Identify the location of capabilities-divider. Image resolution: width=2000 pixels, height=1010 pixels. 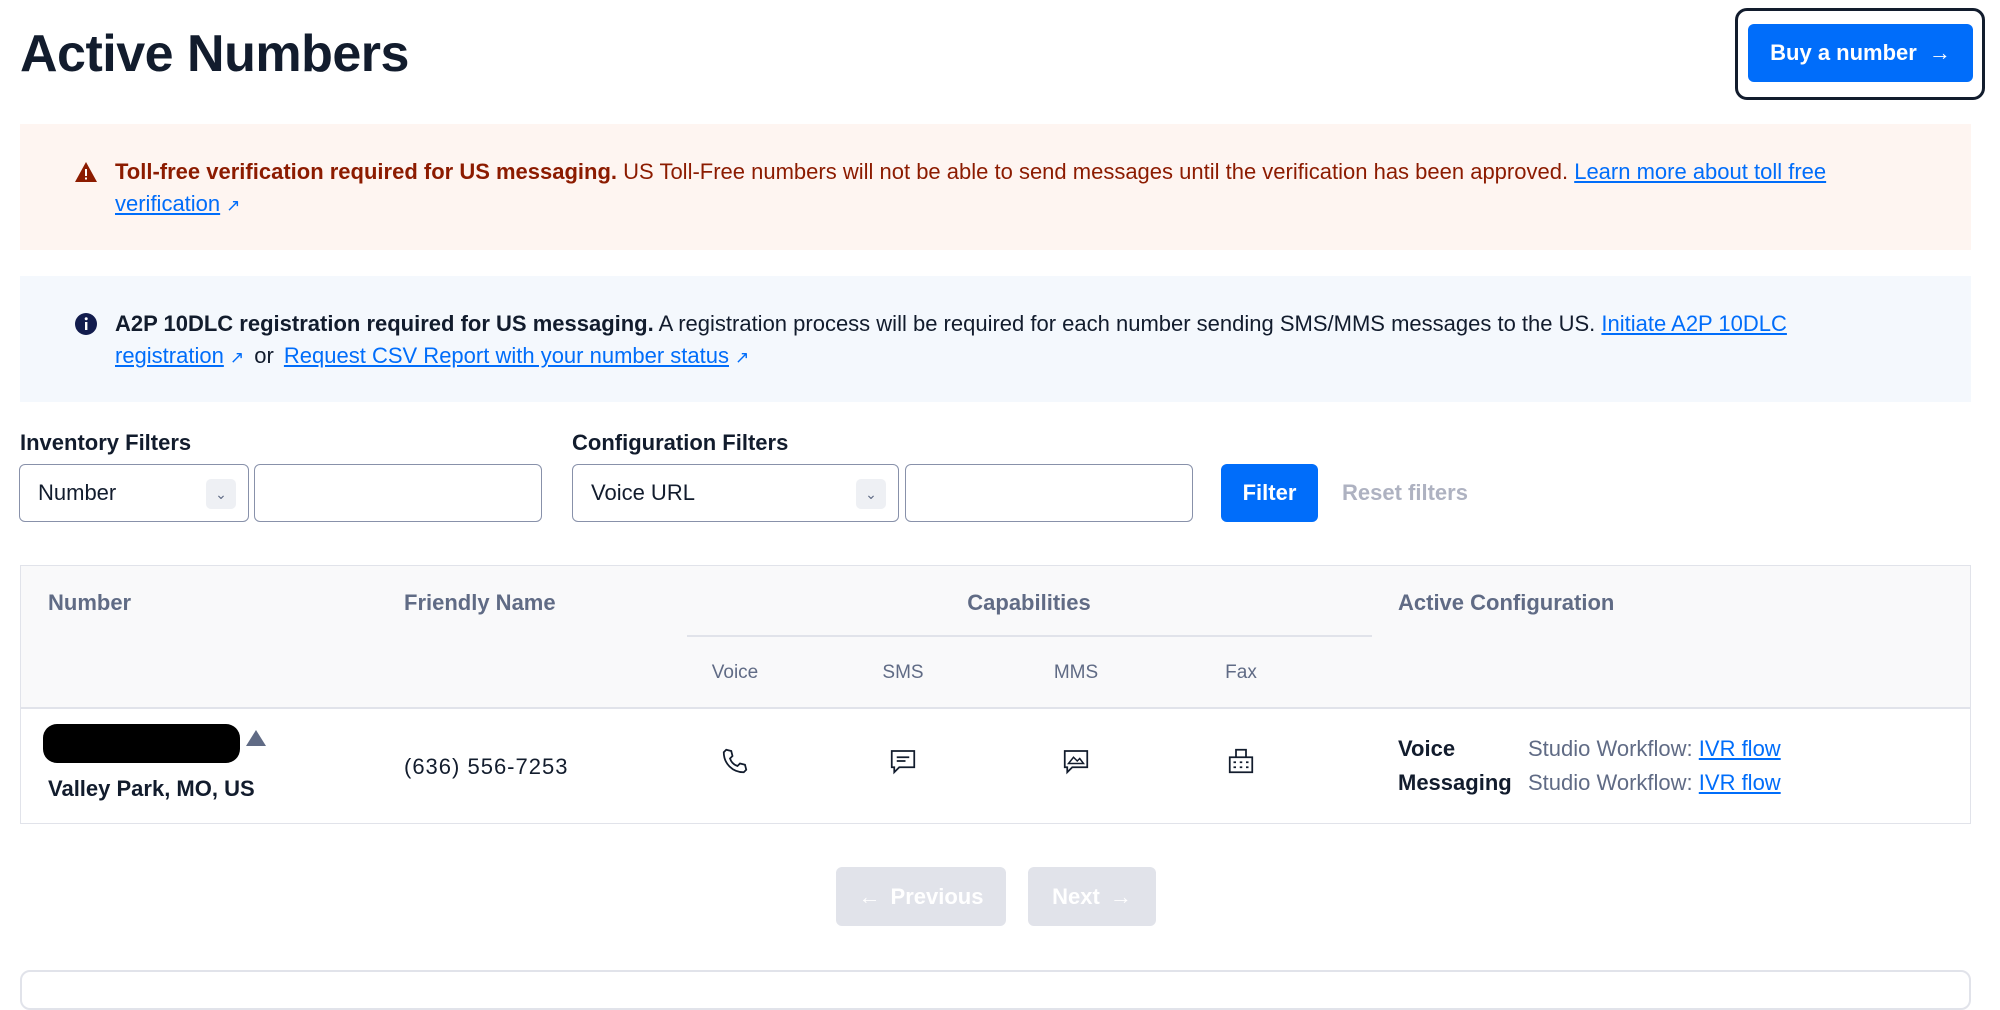
(1029, 636).